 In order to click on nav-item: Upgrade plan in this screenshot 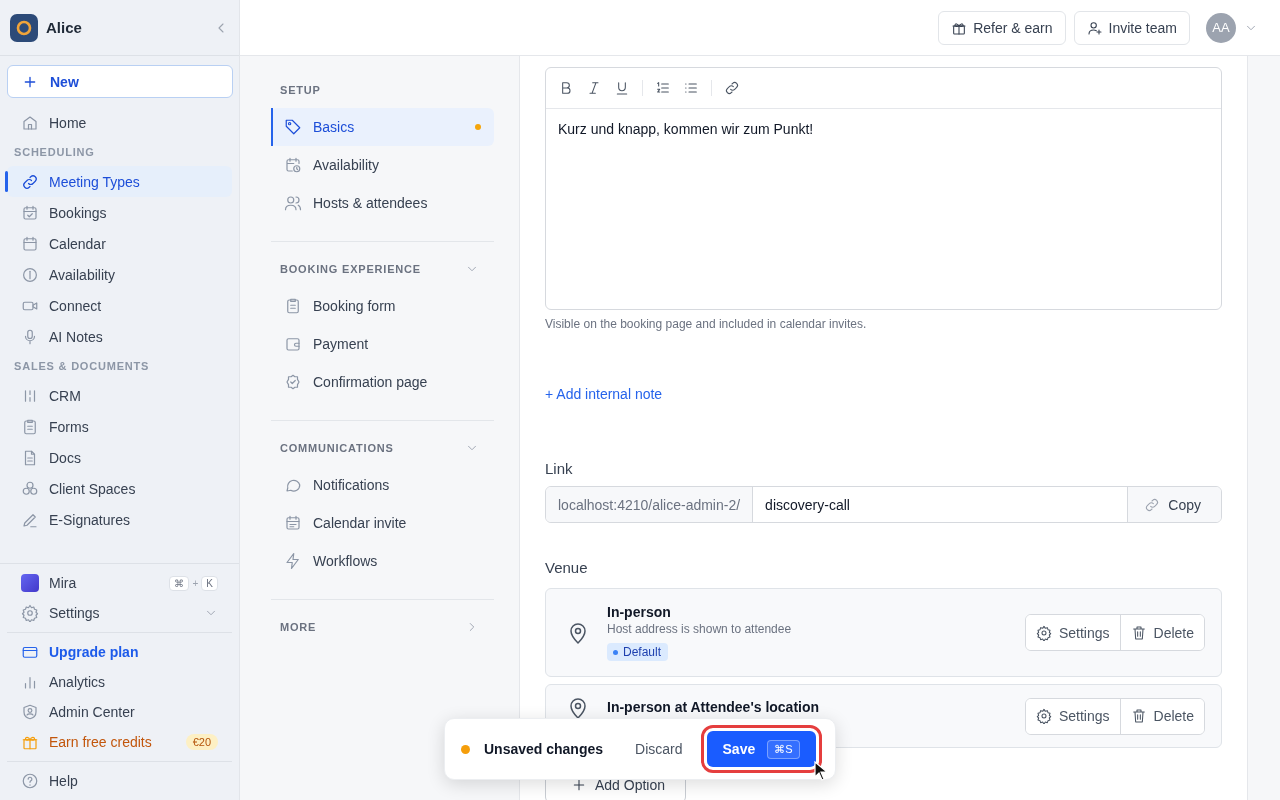, I will do `click(119, 652)`.